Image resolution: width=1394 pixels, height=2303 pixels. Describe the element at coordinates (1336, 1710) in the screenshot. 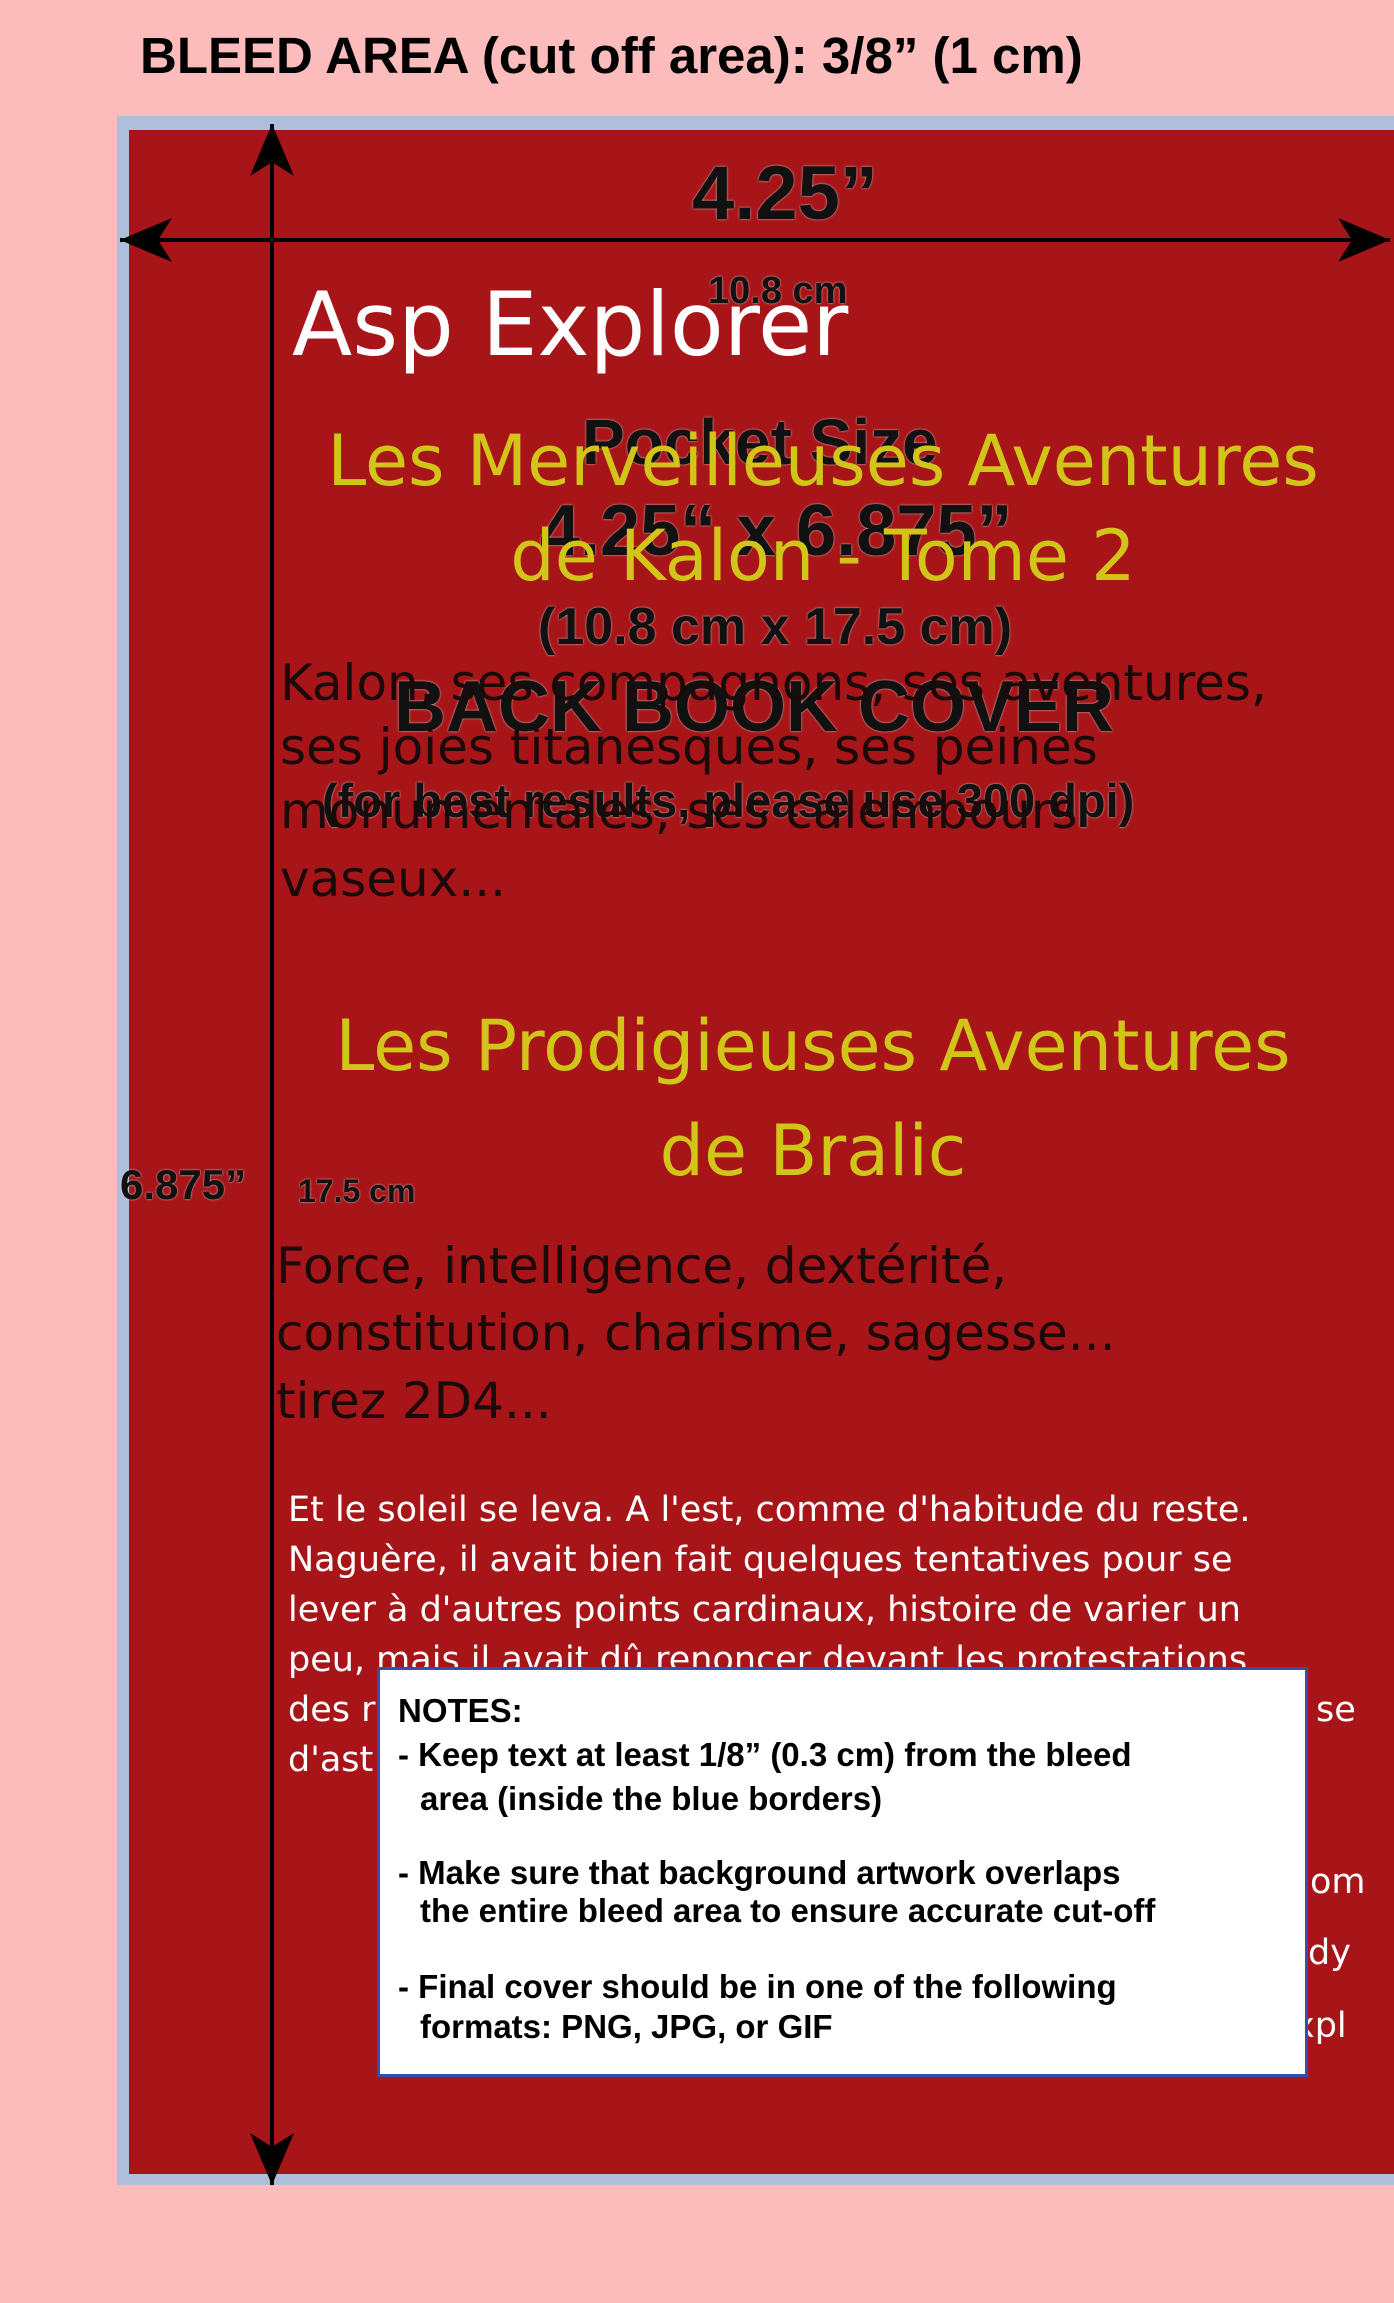

I see `excerpt-line5-end: se` at that location.